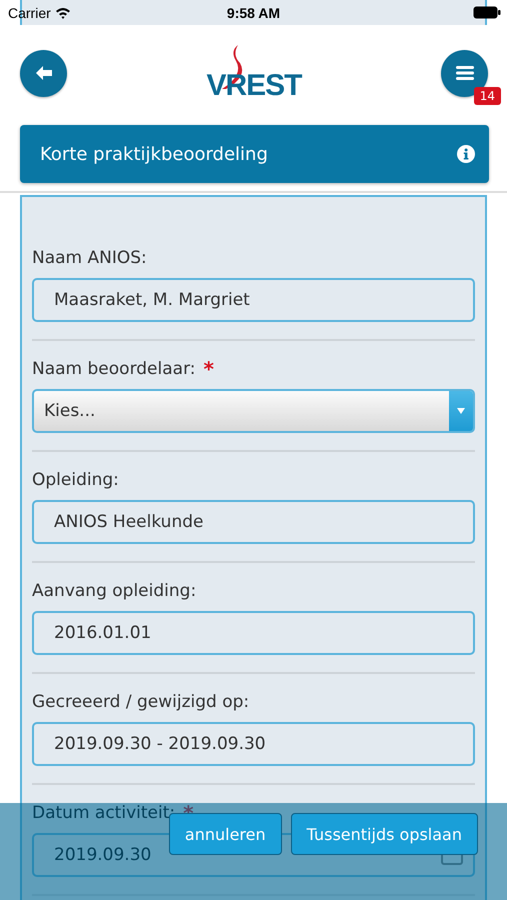 This screenshot has height=900, width=507. Describe the element at coordinates (487, 12) in the screenshot. I see `battery-icon` at that location.